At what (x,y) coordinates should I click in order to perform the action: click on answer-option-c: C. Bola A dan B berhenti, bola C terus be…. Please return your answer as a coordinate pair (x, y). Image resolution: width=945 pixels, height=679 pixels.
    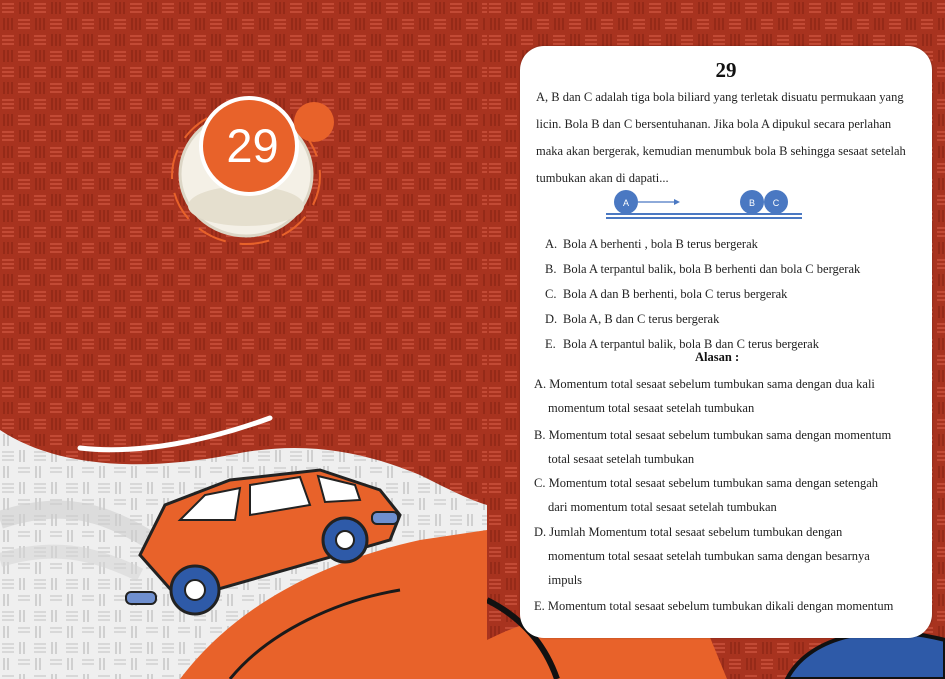
    Looking at the image, I should click on (666, 294).